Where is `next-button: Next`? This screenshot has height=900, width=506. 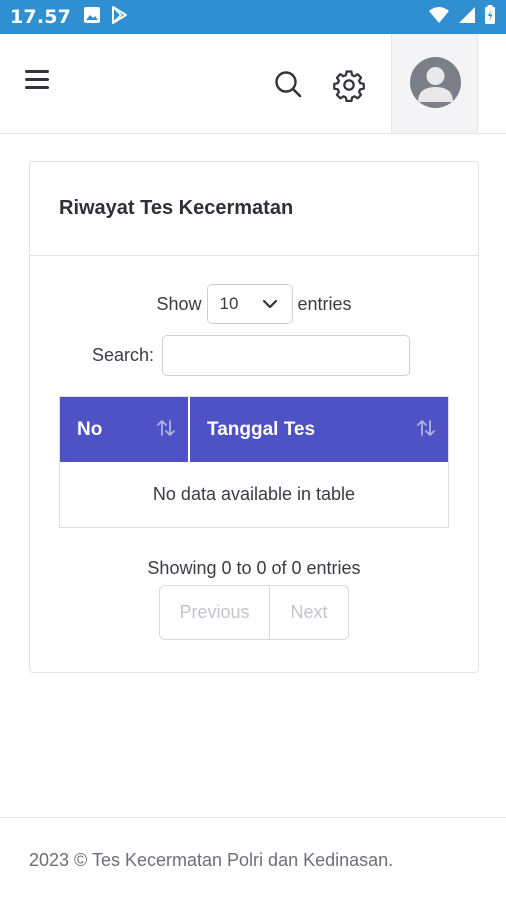
next-button: Next is located at coordinates (309, 612).